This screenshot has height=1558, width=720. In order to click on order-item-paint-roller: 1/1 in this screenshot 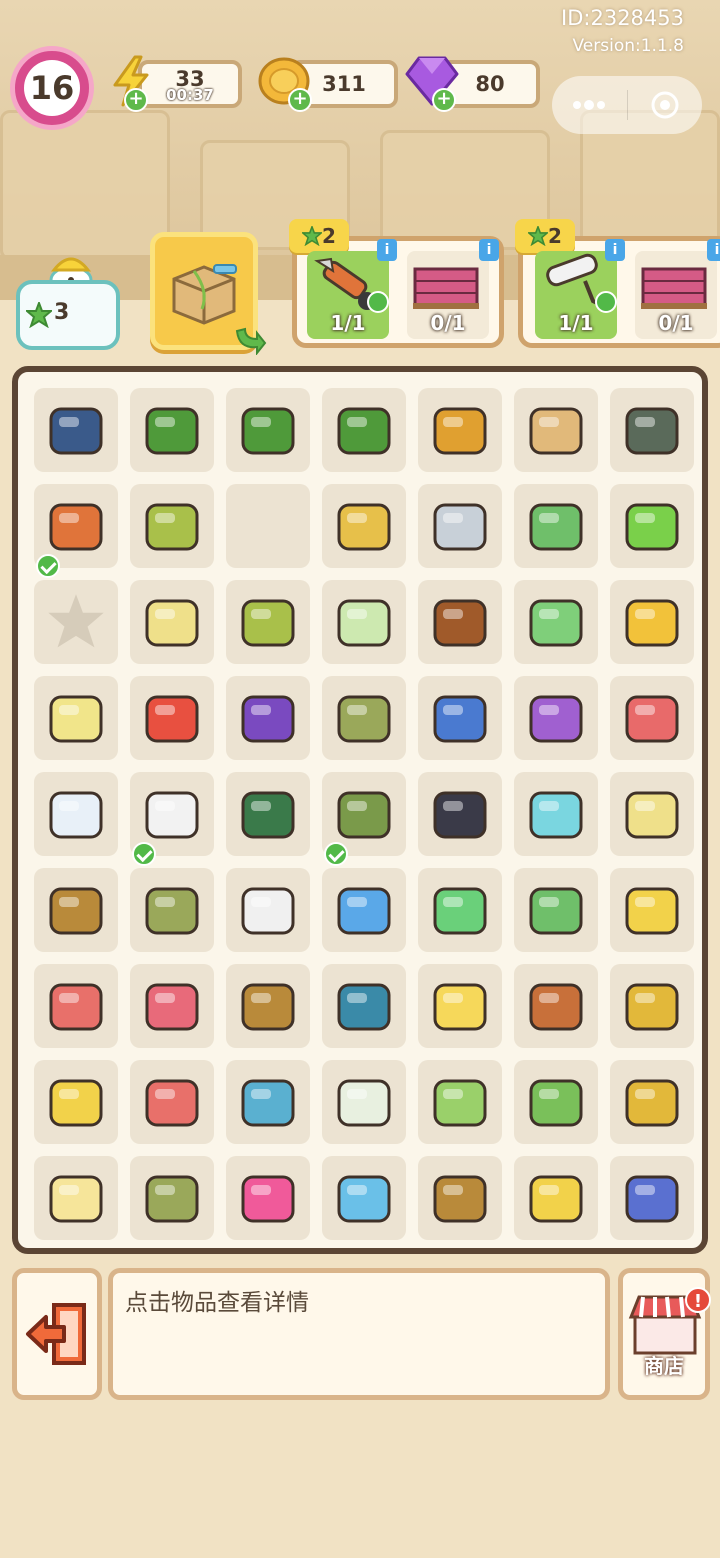, I will do `click(576, 295)`.